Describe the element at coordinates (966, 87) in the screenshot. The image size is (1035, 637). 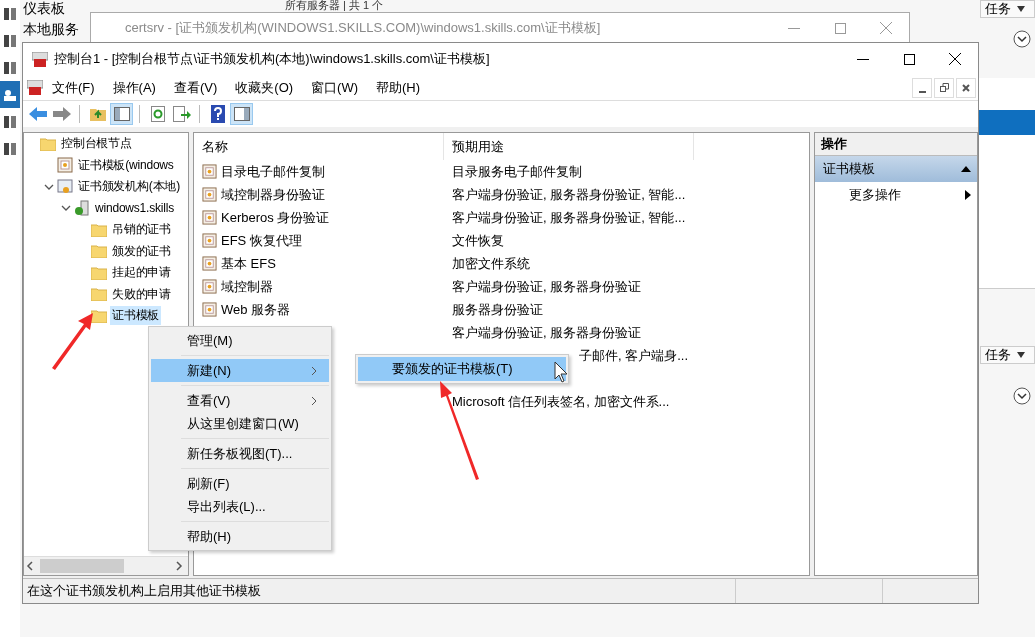
I see `close-button` at that location.